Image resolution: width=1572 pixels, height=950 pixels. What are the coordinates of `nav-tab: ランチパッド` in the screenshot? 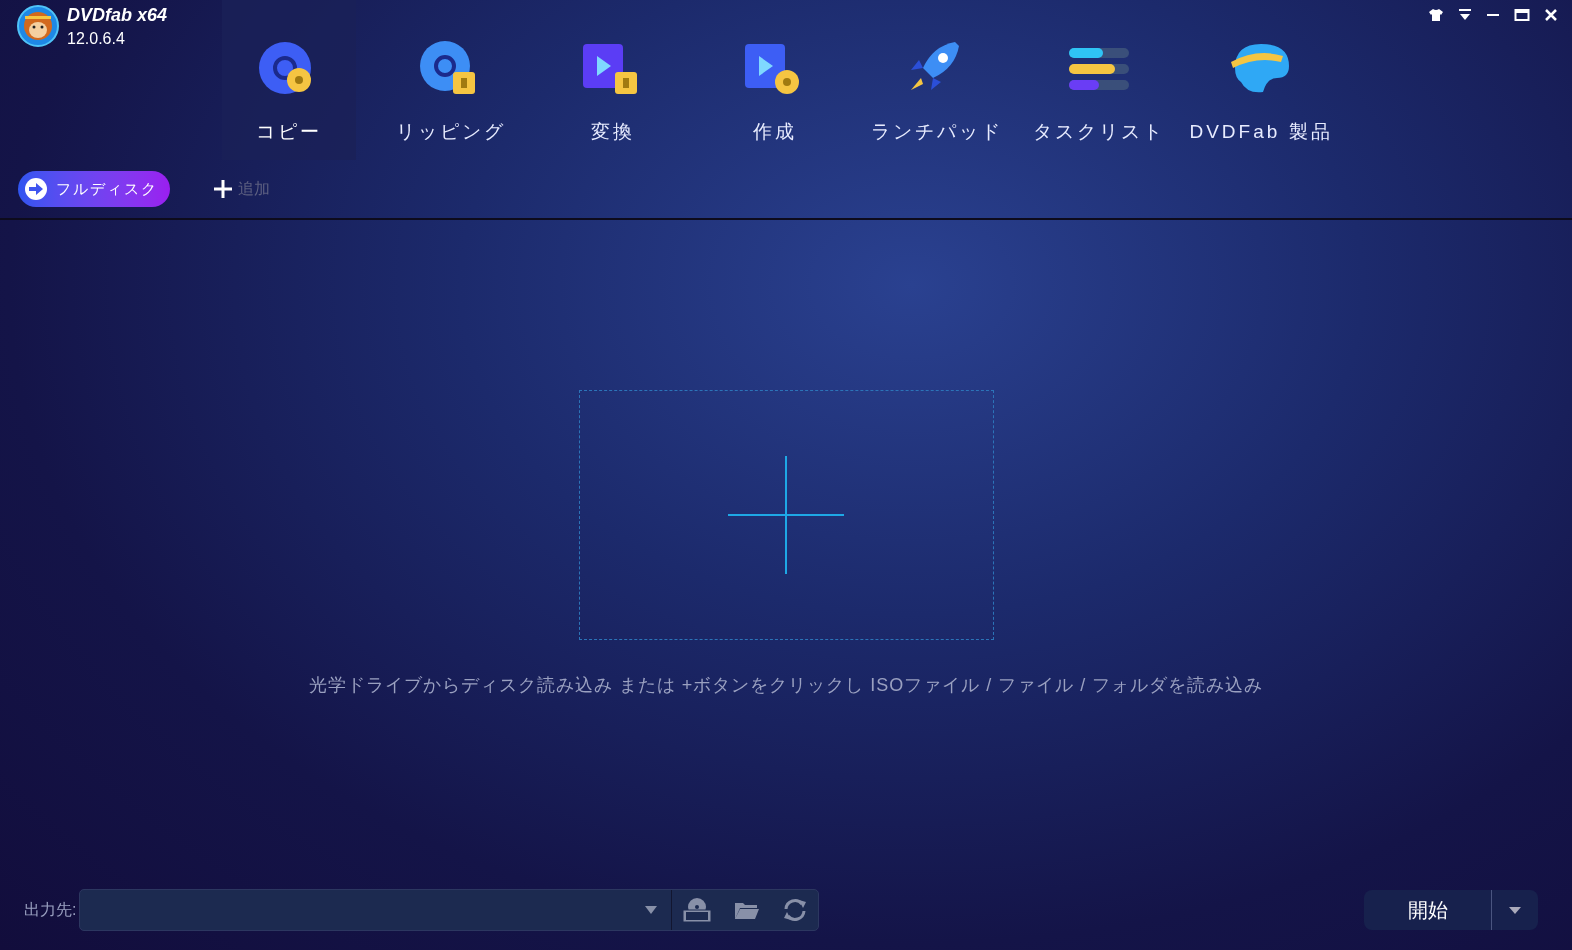 It's located at (937, 80).